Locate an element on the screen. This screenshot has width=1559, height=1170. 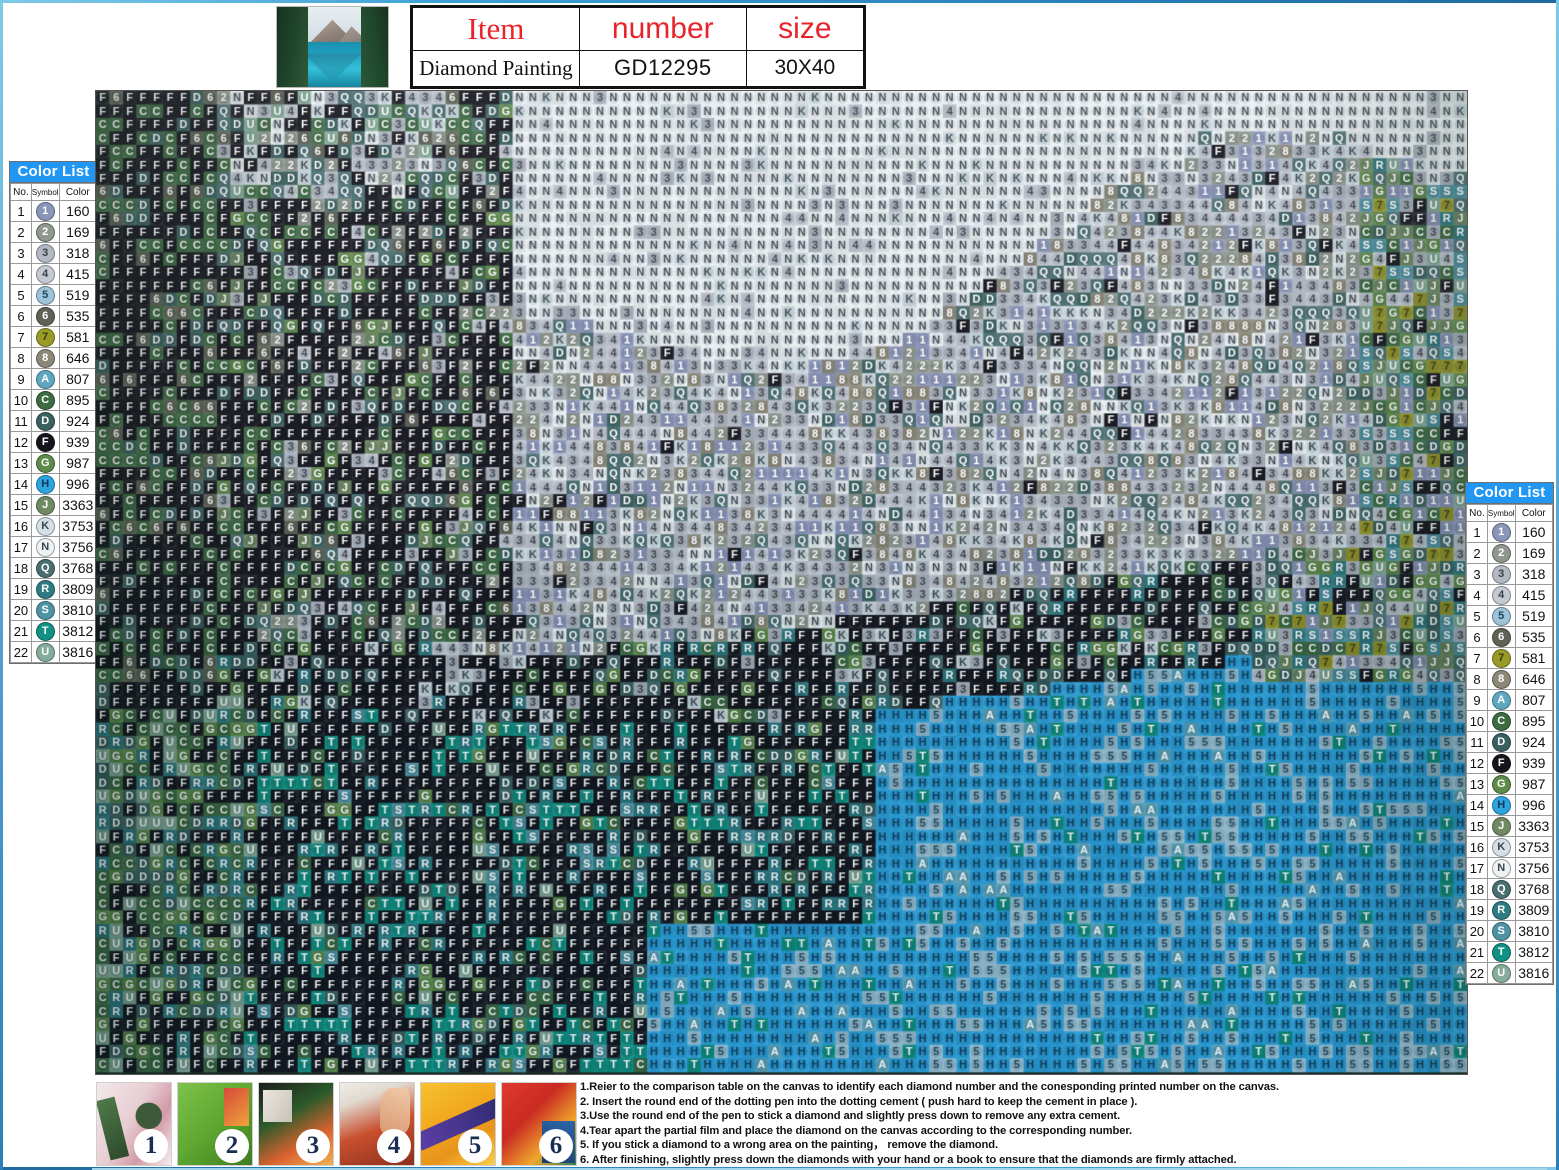
color-row-code: 807 is located at coordinates (1534, 700).